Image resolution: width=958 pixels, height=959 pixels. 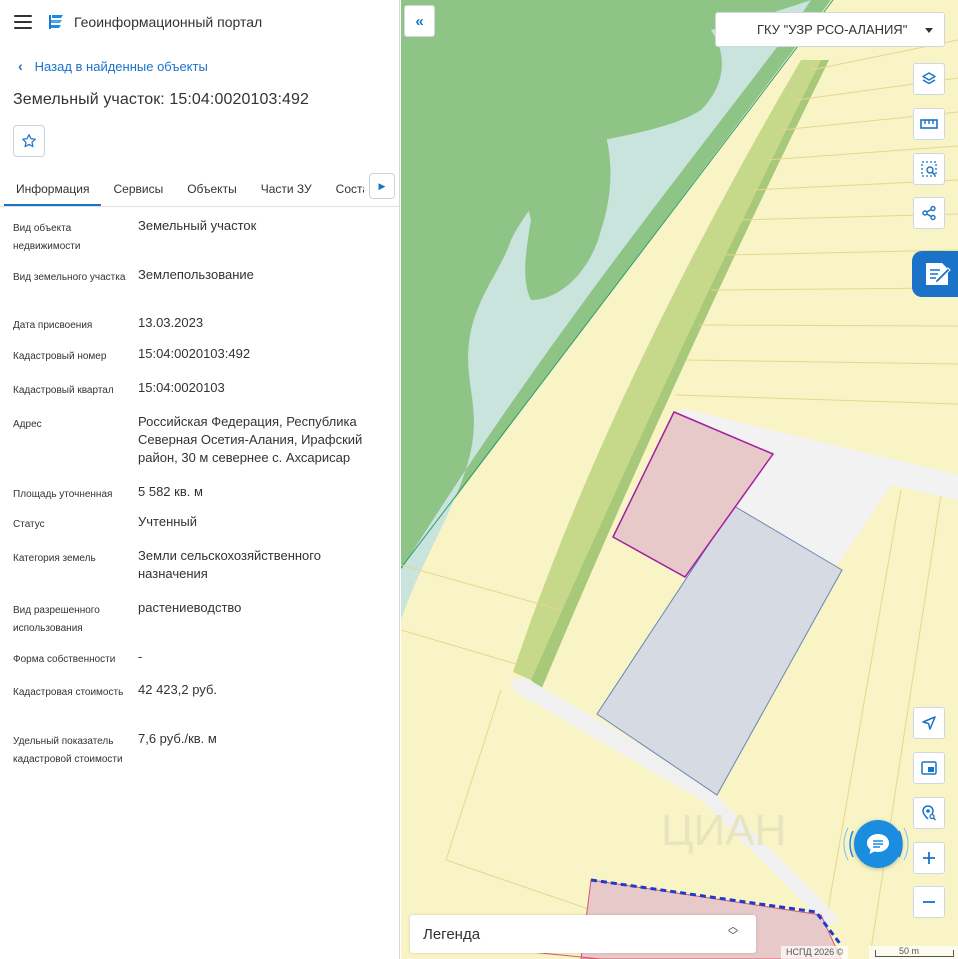 What do you see at coordinates (178, 689) in the screenshot?
I see `property-value: 42 423,2 руб.` at bounding box center [178, 689].